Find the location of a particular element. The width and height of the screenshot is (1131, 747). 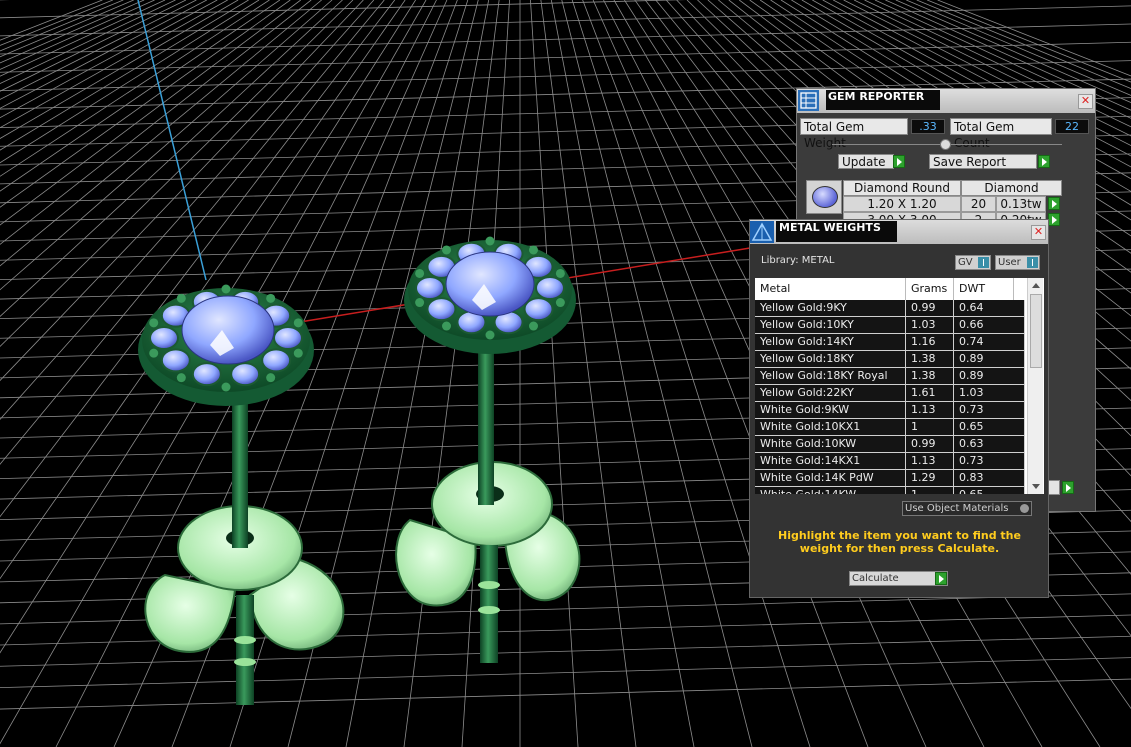

metal-row: Yellow Gold:18KY 1.38 0.89 is located at coordinates (890, 359).